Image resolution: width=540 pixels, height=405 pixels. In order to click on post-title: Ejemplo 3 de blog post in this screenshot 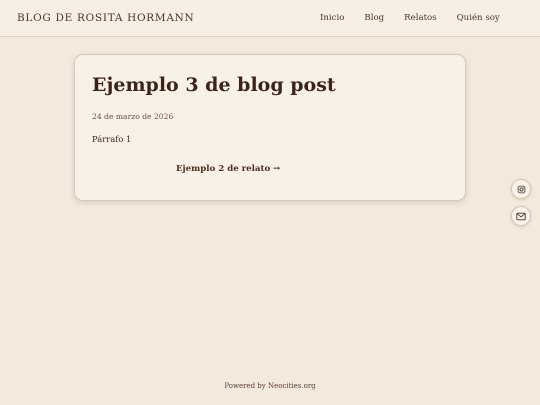, I will do `click(214, 85)`.